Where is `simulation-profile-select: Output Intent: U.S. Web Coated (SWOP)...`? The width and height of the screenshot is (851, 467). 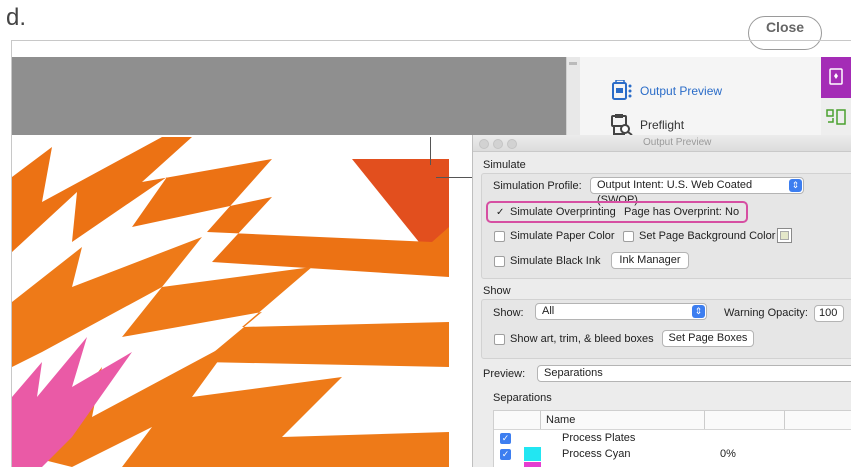 simulation-profile-select: Output Intent: U.S. Web Coated (SWOP)... is located at coordinates (697, 191).